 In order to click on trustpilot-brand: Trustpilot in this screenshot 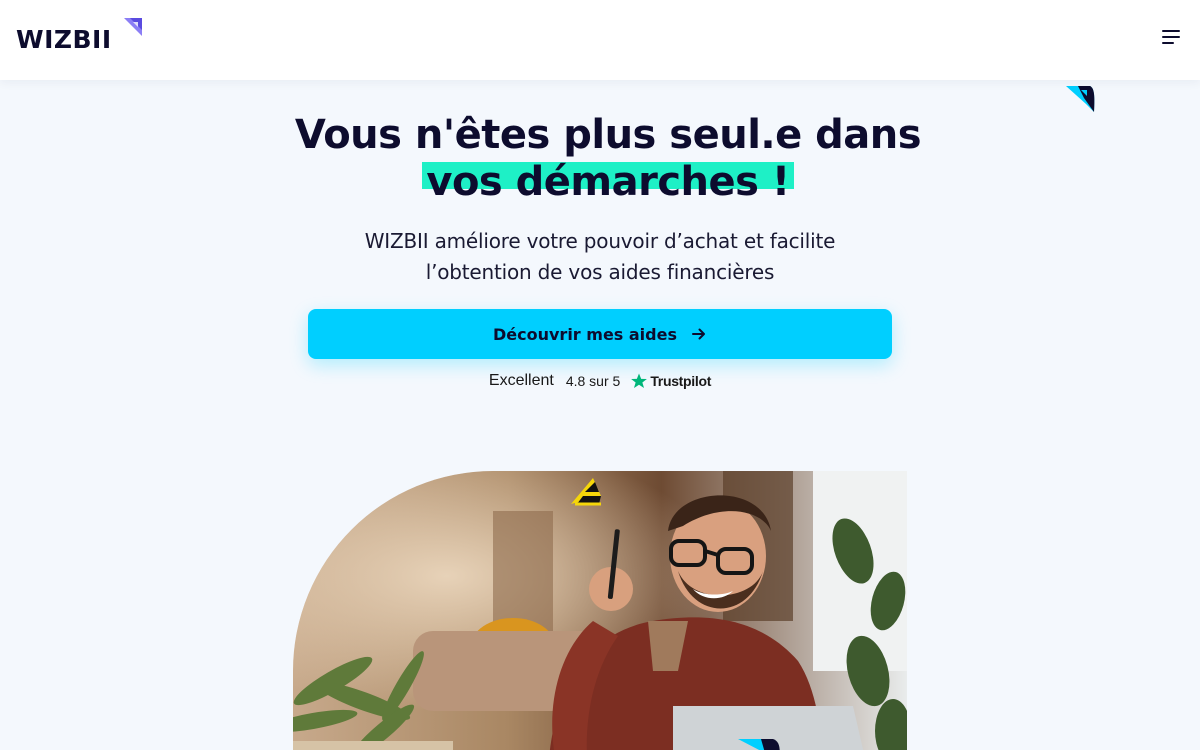, I will do `click(681, 381)`.